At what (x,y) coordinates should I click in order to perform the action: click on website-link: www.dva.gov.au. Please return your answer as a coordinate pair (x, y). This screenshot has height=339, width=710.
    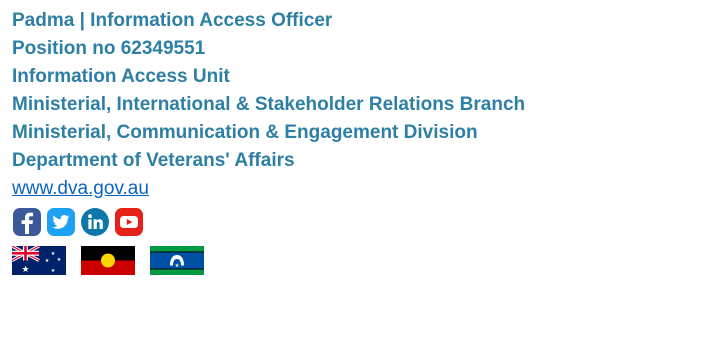
    Looking at the image, I should click on (80, 189).